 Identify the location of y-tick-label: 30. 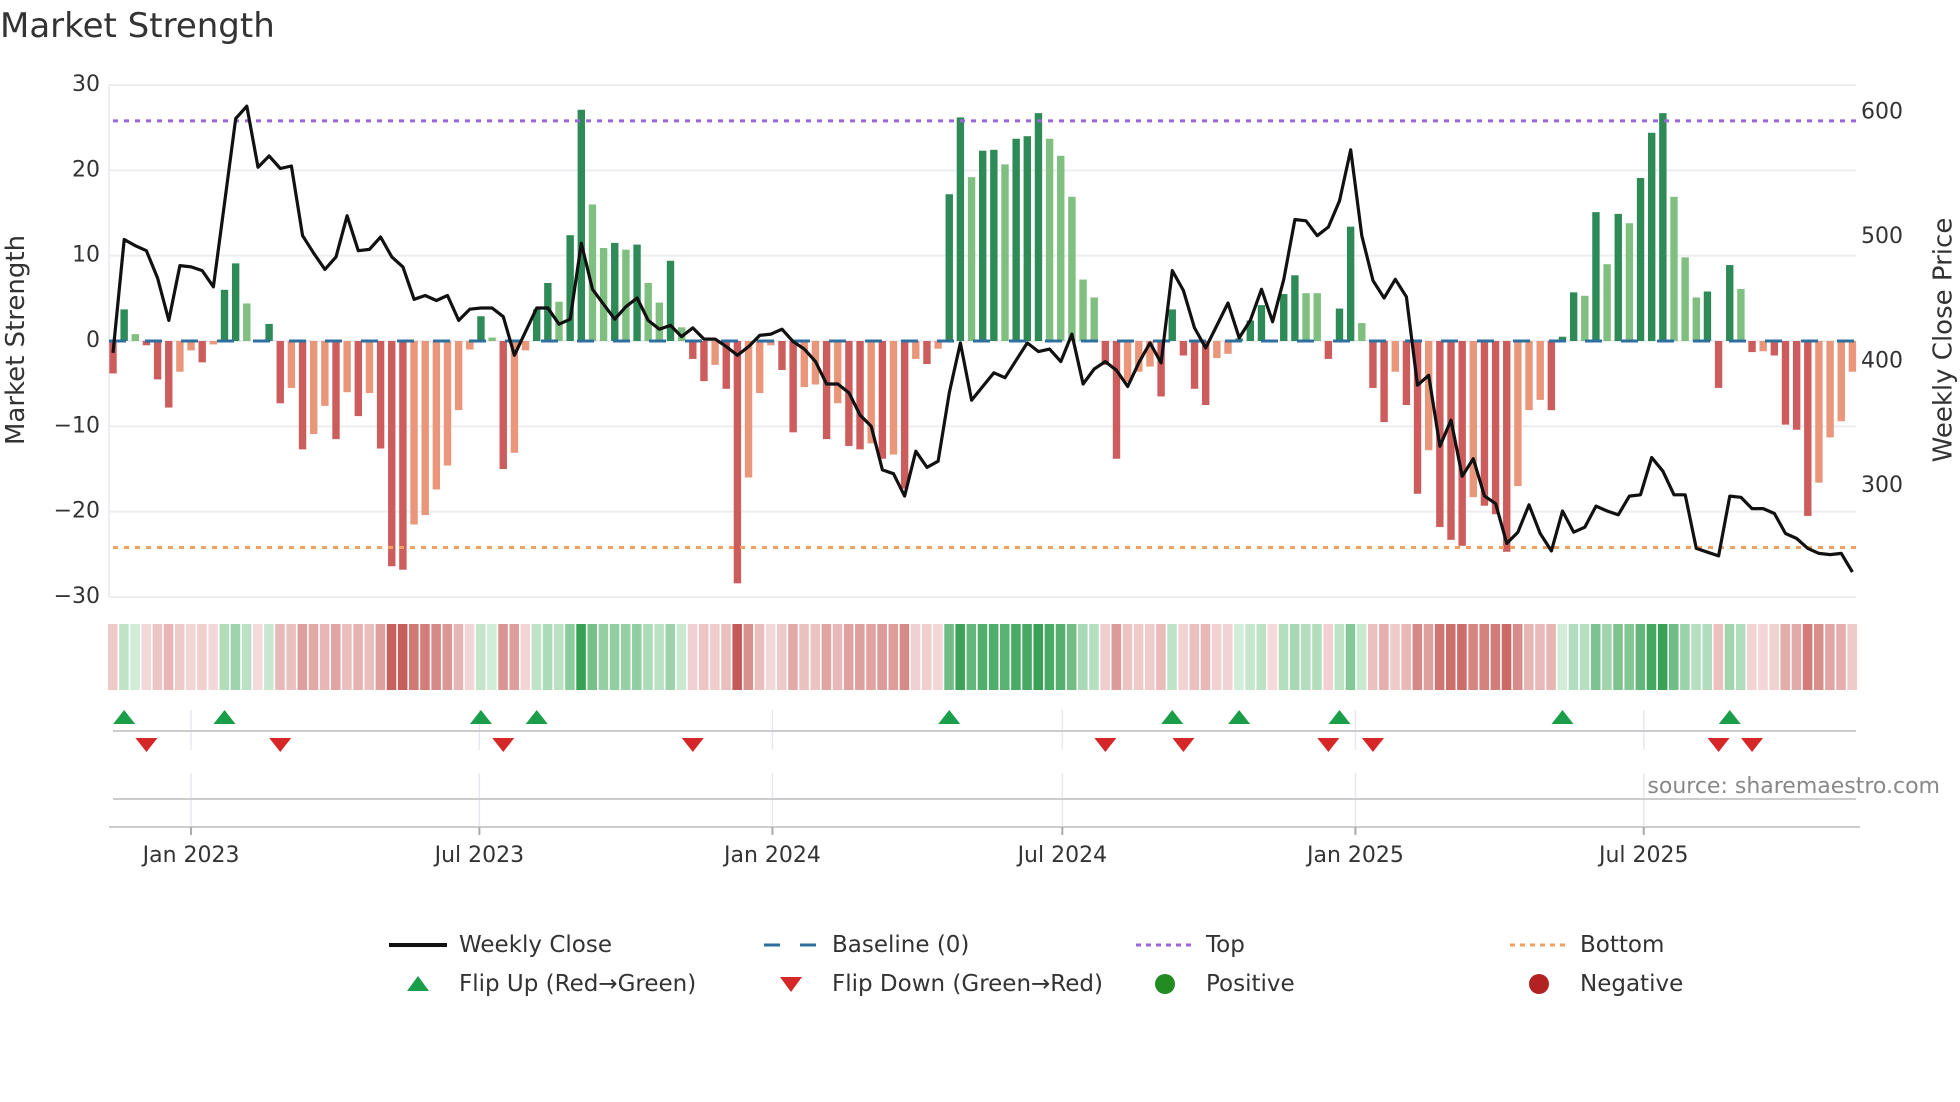
(86, 84).